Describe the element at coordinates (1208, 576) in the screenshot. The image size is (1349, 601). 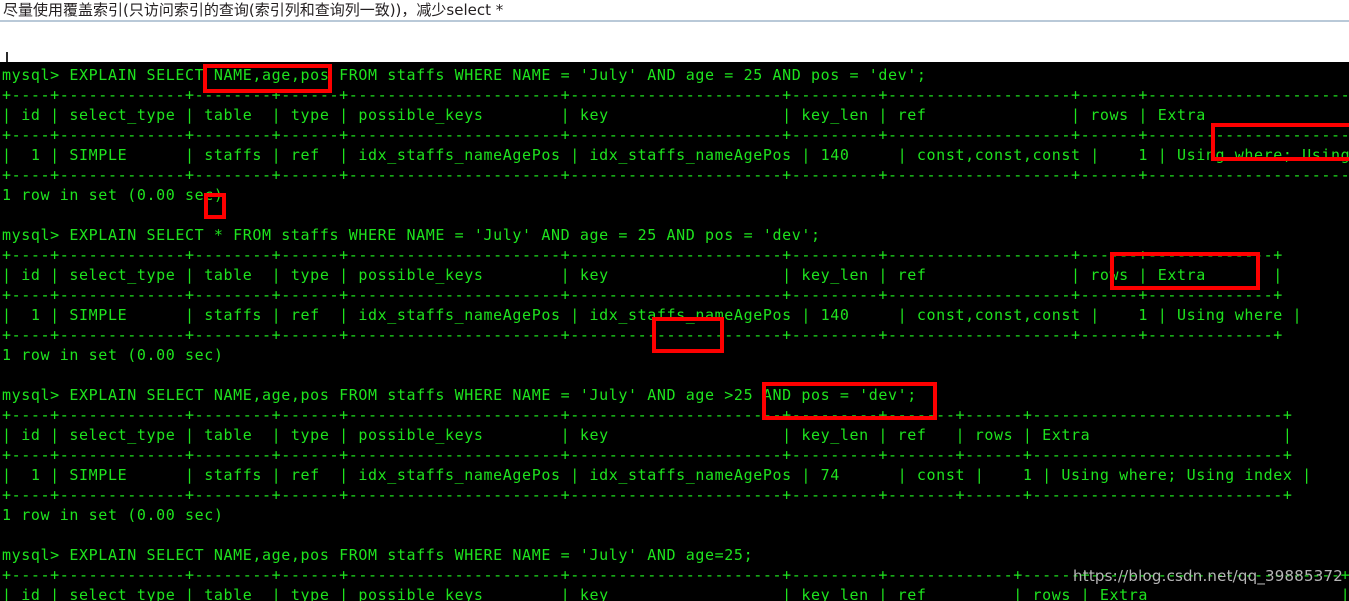
I see `csdn-watermark: https://blog.csdn.net/qq_39885372` at that location.